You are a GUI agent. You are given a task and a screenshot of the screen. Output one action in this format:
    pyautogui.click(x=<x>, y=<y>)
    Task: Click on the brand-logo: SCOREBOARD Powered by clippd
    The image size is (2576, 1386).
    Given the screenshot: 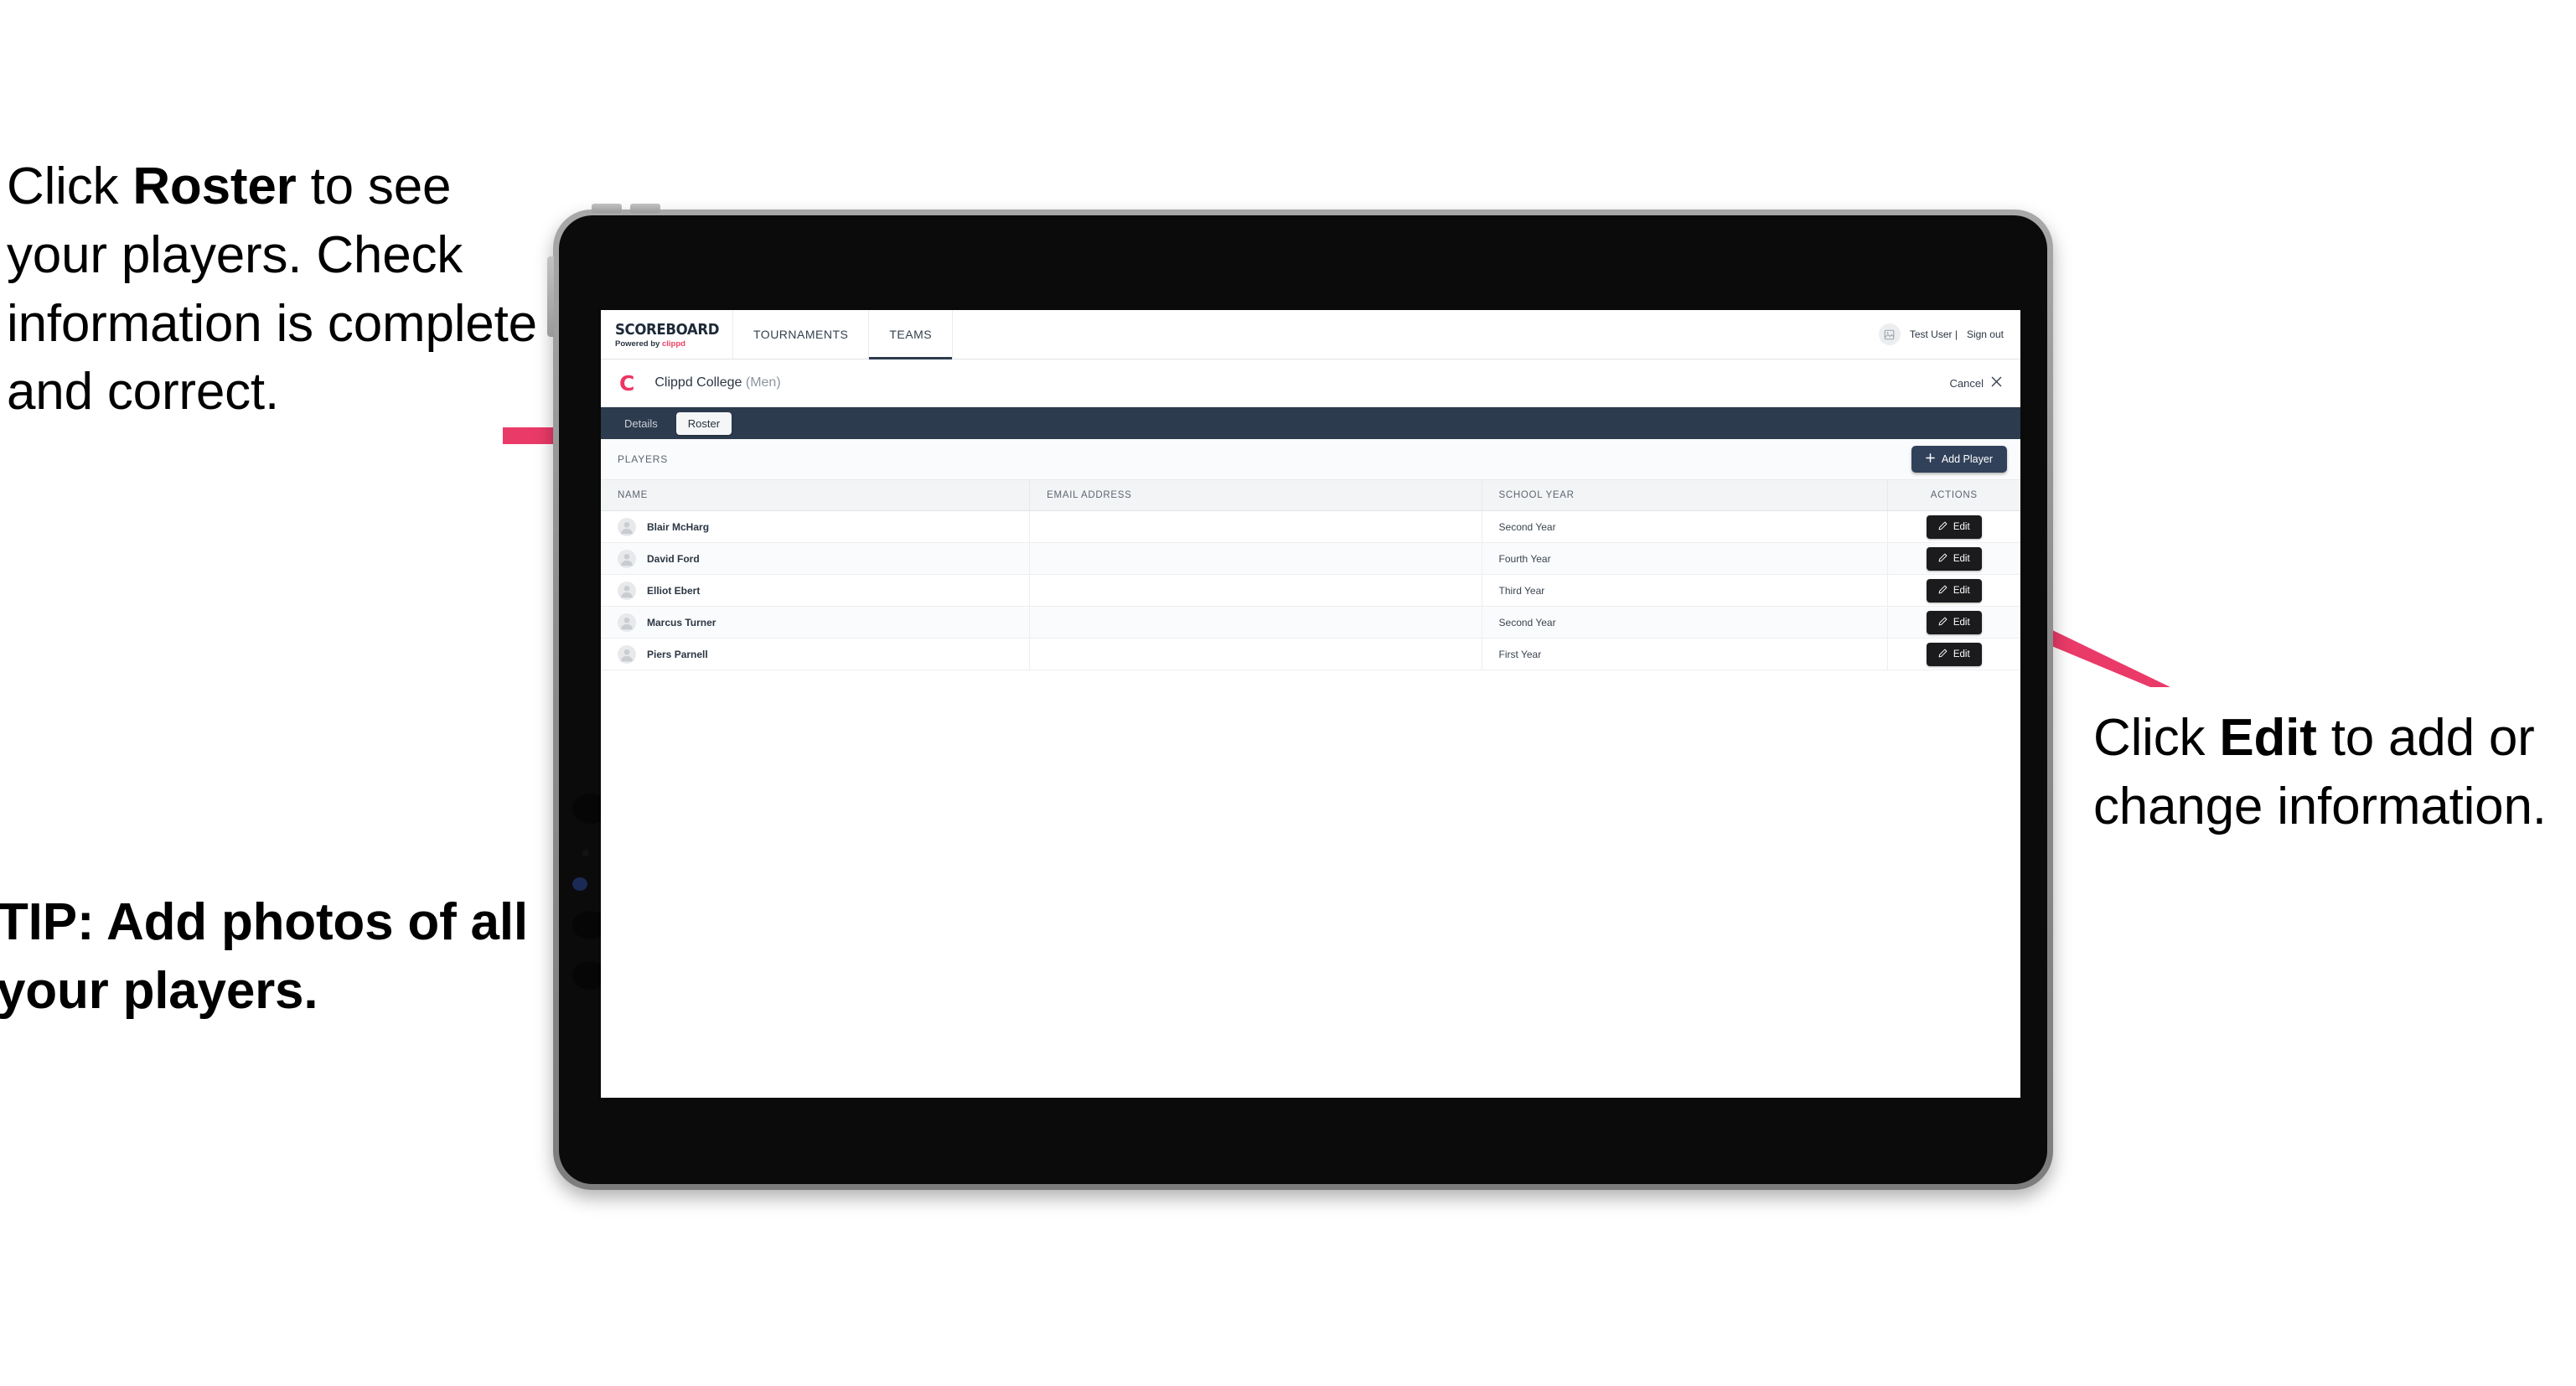 What is the action you would take?
    pyautogui.click(x=667, y=334)
    